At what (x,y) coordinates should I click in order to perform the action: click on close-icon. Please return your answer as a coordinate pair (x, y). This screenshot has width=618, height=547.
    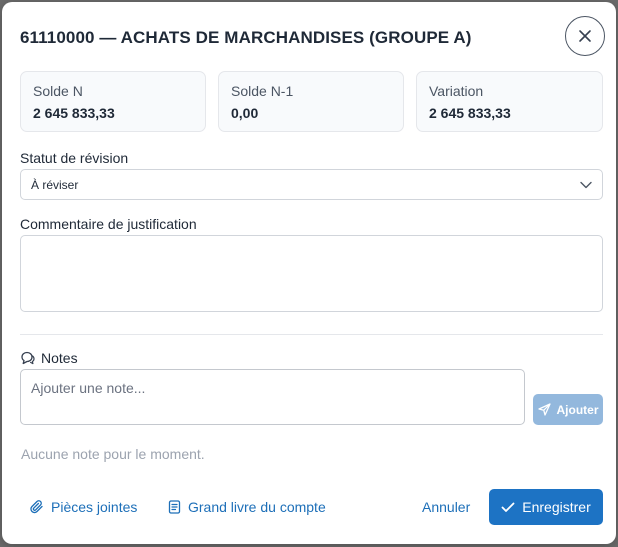
    Looking at the image, I should click on (585, 36).